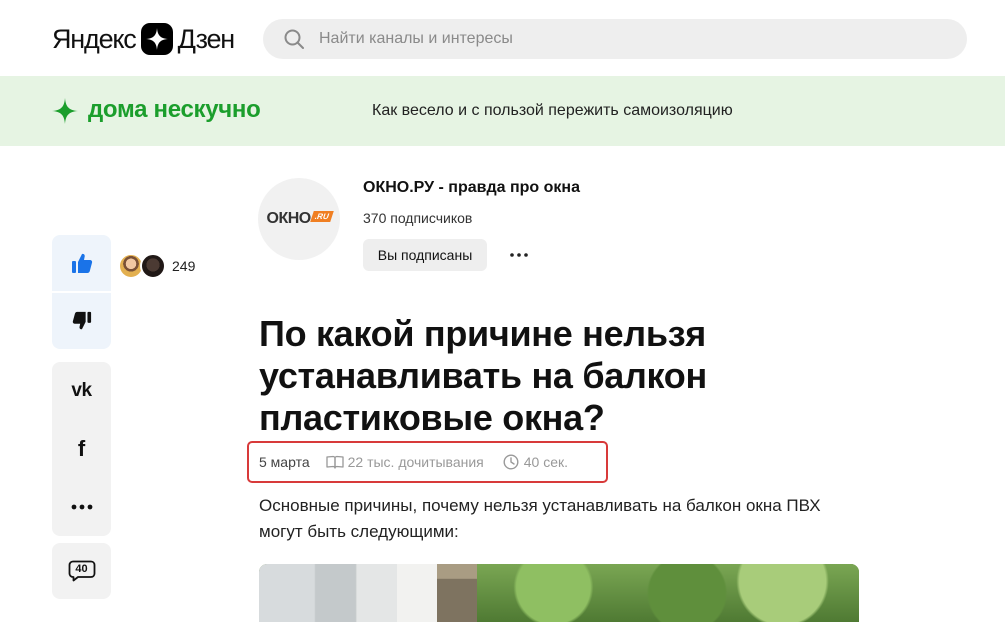 Image resolution: width=1005 pixels, height=622 pixels. What do you see at coordinates (328, 593) in the screenshot?
I see `image-wall-section` at bounding box center [328, 593].